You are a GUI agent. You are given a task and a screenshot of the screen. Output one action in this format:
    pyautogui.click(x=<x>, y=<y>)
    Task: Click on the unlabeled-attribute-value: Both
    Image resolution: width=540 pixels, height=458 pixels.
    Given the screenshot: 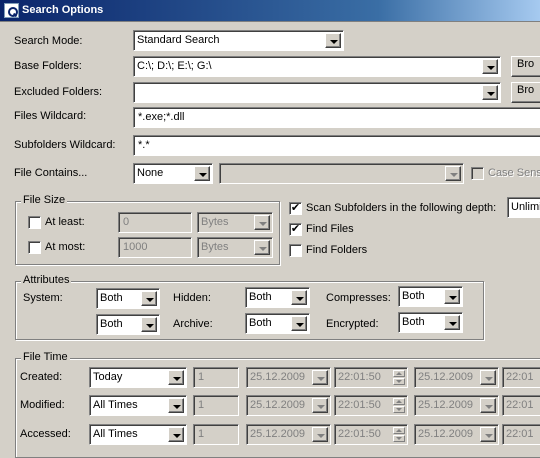 What is the action you would take?
    pyautogui.click(x=111, y=324)
    